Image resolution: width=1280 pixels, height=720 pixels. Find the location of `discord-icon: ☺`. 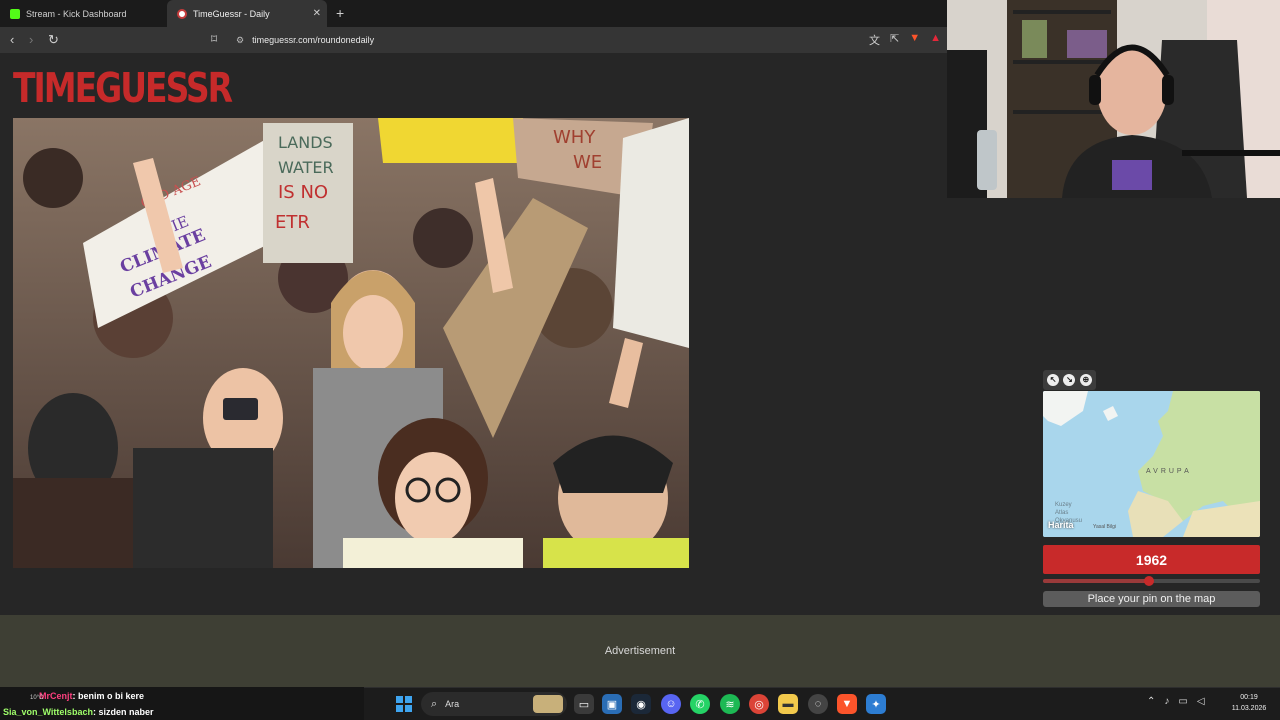

discord-icon: ☺ is located at coordinates (671, 704).